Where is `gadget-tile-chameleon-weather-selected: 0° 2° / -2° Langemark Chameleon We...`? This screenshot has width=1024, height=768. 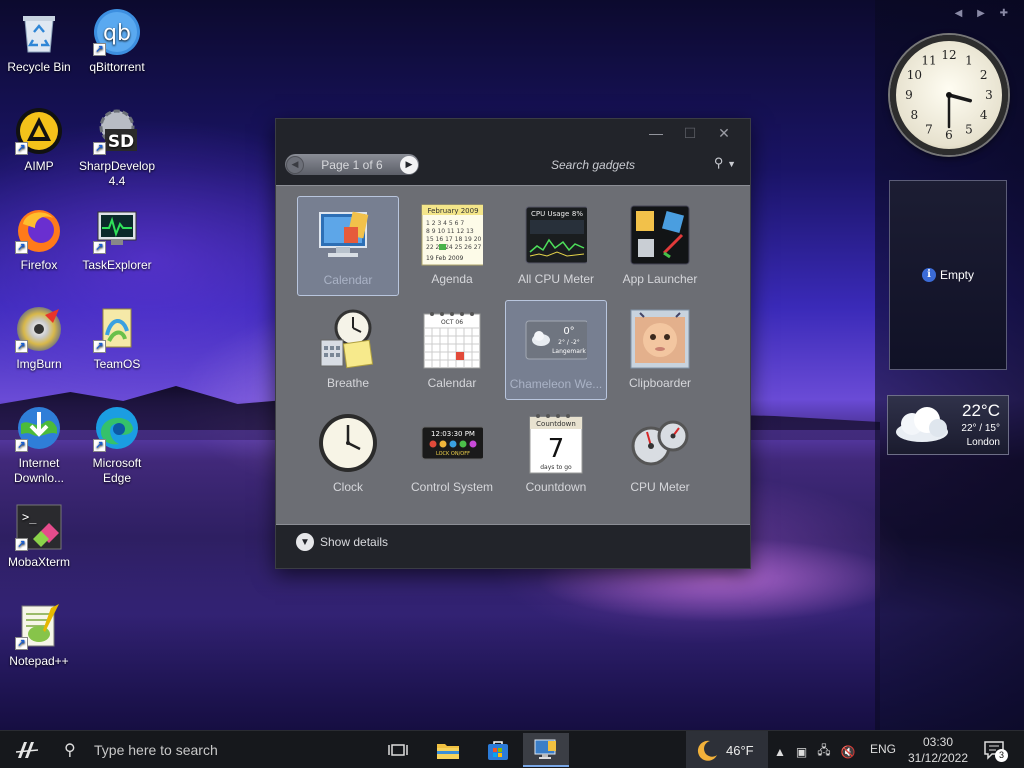
gadget-tile-chameleon-weather-selected: 0° 2° / -2° Langemark Chameleon We... is located at coordinates (556, 350).